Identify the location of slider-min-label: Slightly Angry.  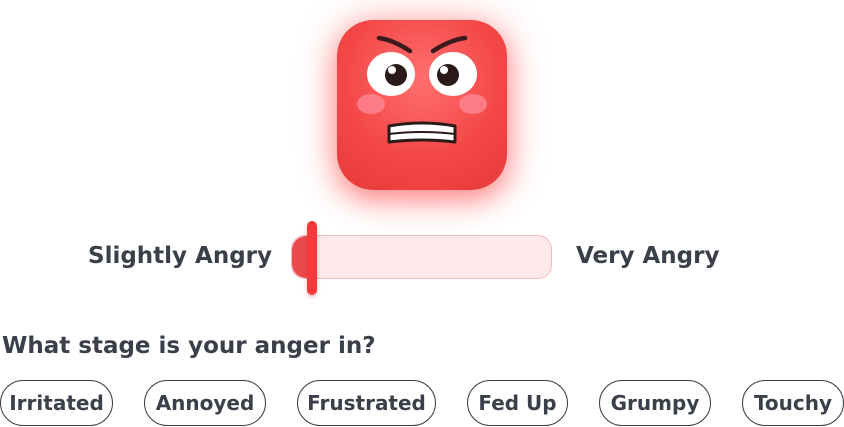
(180, 256).